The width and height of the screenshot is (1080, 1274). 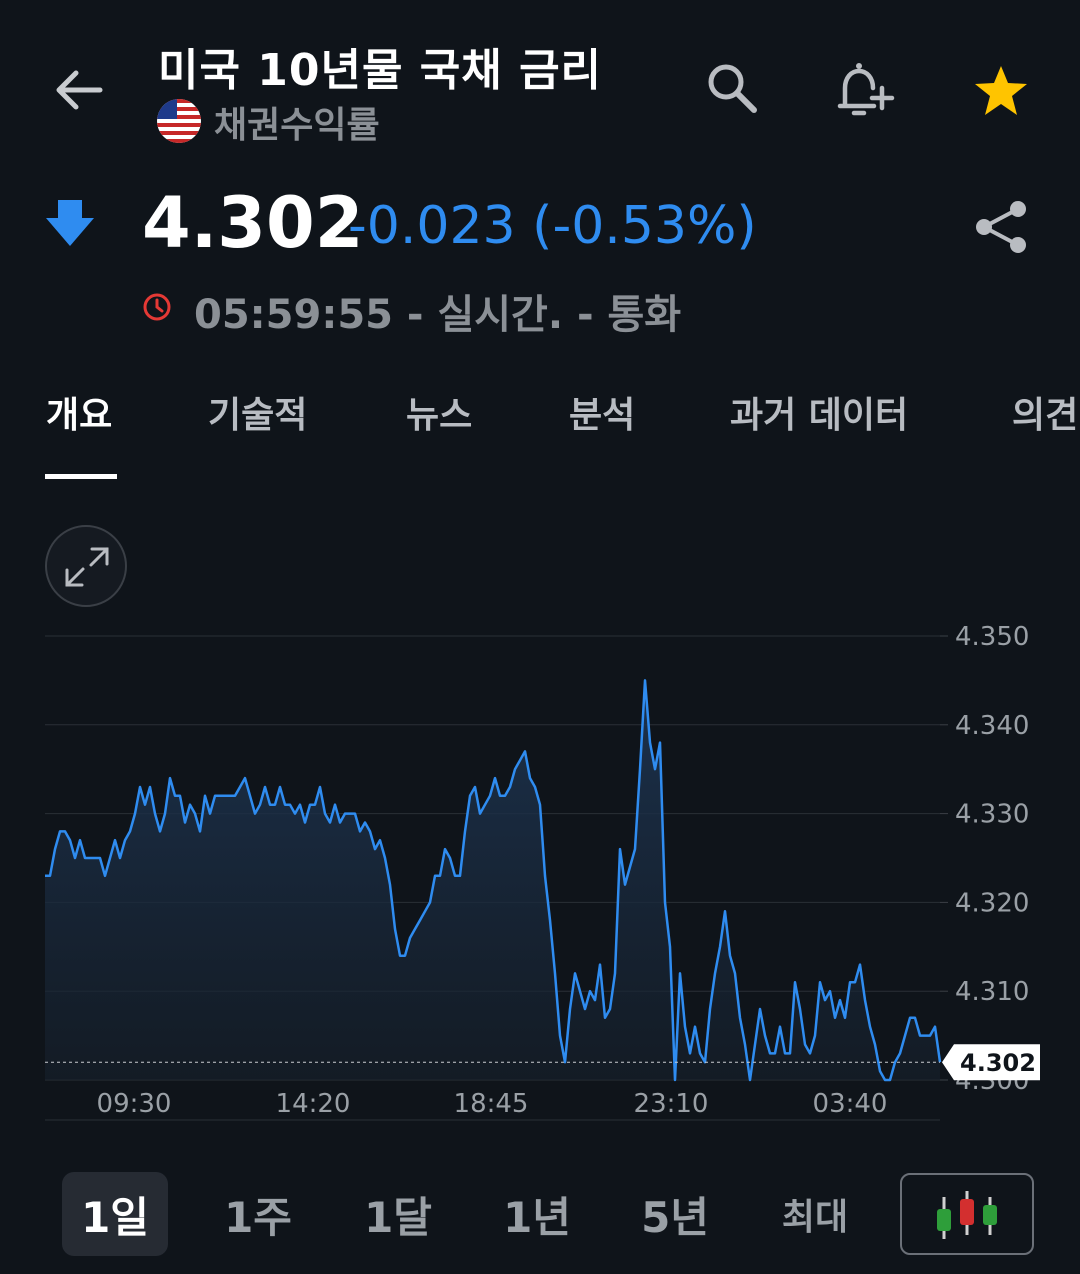 What do you see at coordinates (1001, 227) in the screenshot?
I see `share-icon` at bounding box center [1001, 227].